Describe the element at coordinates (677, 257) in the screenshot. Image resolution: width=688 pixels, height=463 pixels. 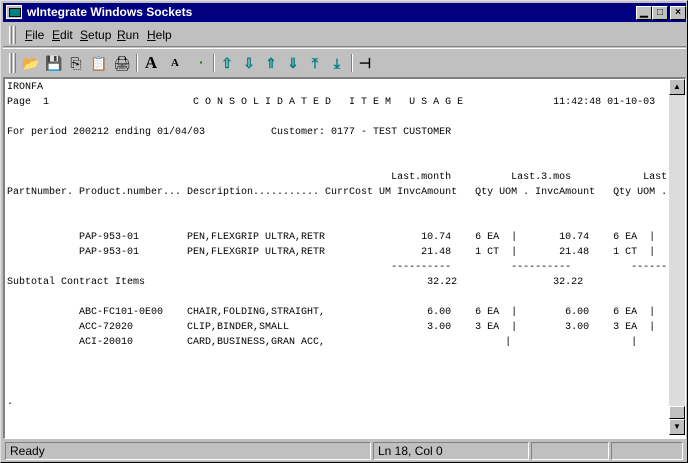
I see `vertical-scrollbar: ▲ ▼` at that location.